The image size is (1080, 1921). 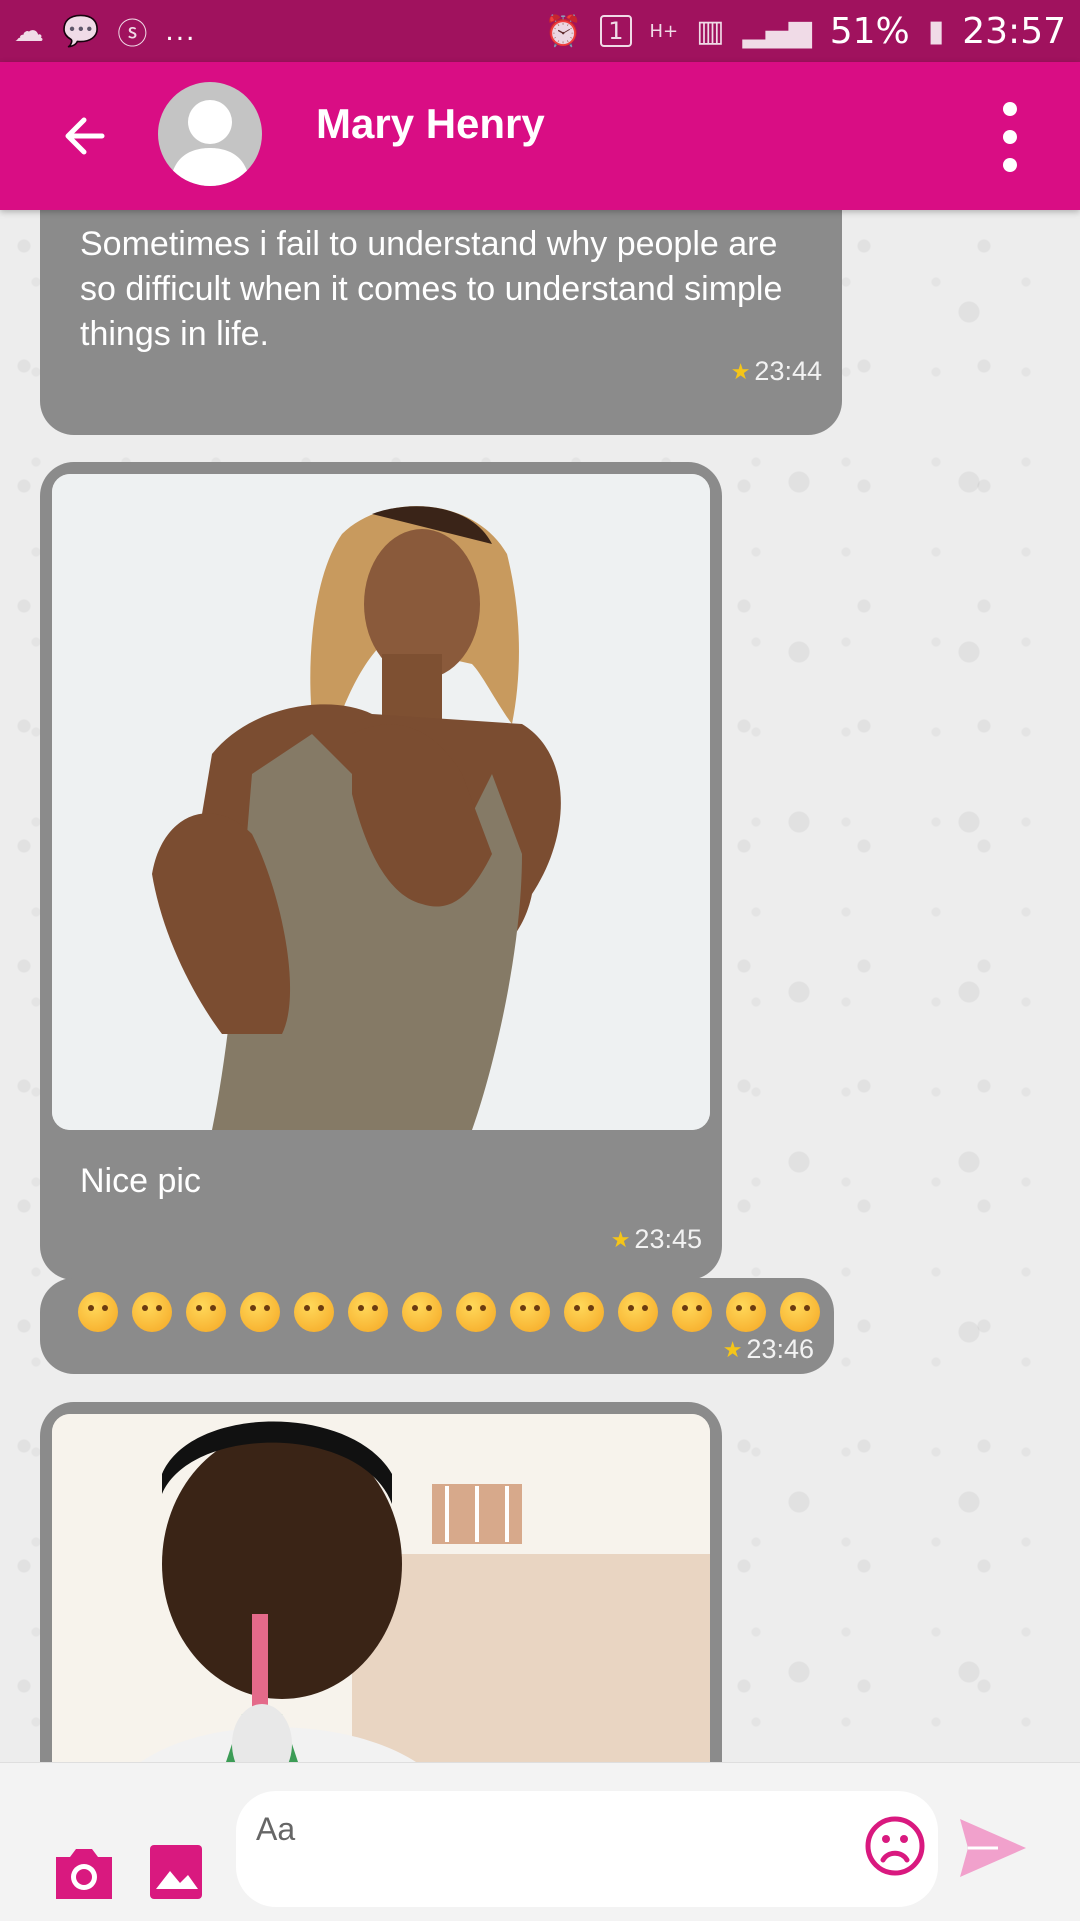 I want to click on contact-avatar, so click(x=210, y=134).